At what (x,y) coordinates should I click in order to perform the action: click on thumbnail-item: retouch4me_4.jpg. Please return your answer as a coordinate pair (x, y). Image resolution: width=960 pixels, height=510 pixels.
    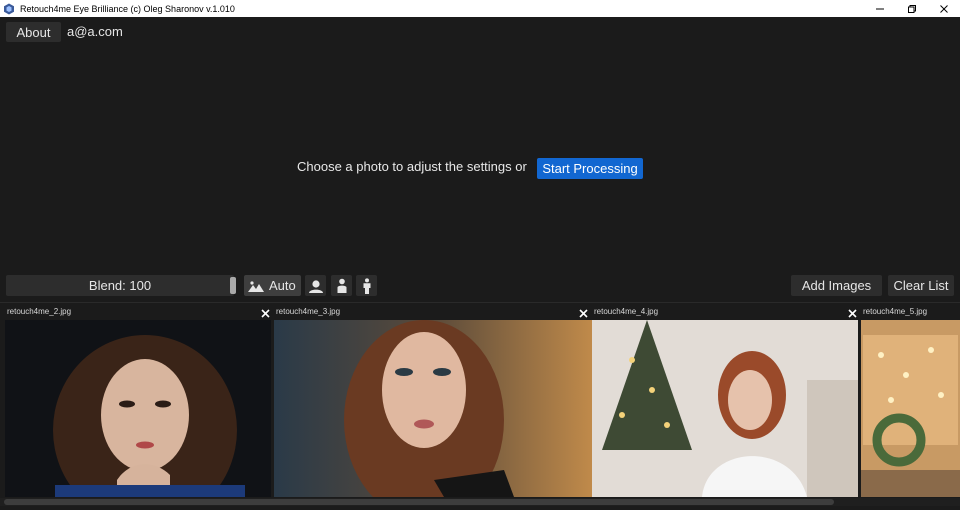
    Looking at the image, I should click on (725, 401).